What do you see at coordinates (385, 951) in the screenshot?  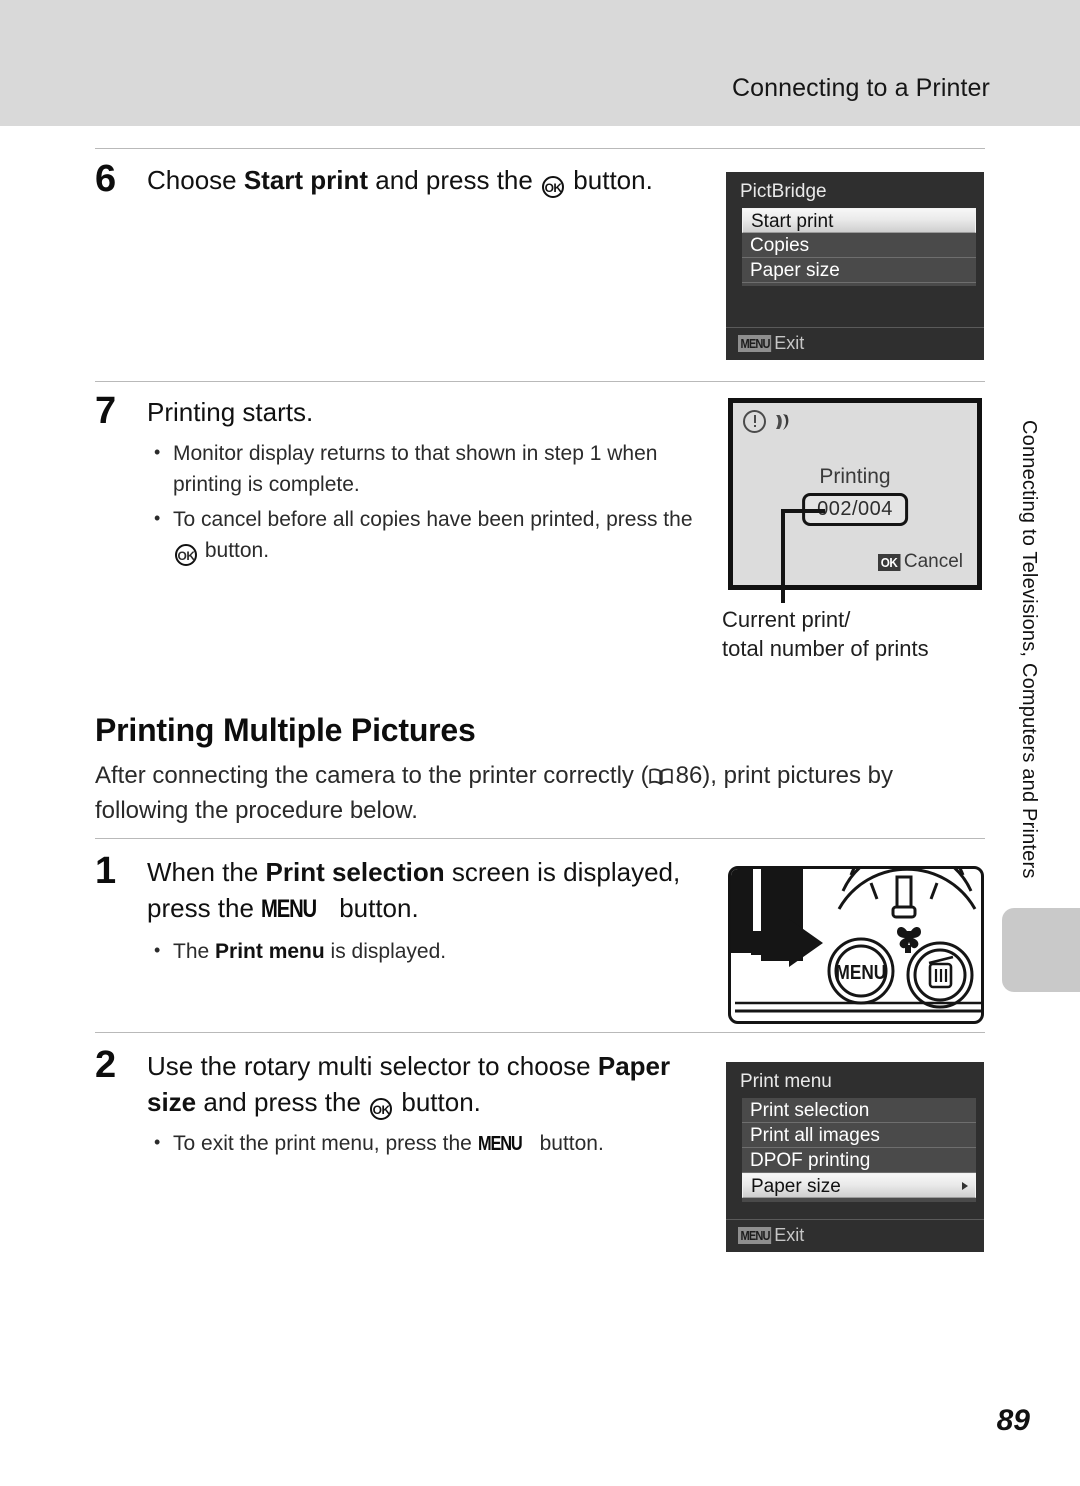 I see `step-1-bullet-post: is displayed.` at bounding box center [385, 951].